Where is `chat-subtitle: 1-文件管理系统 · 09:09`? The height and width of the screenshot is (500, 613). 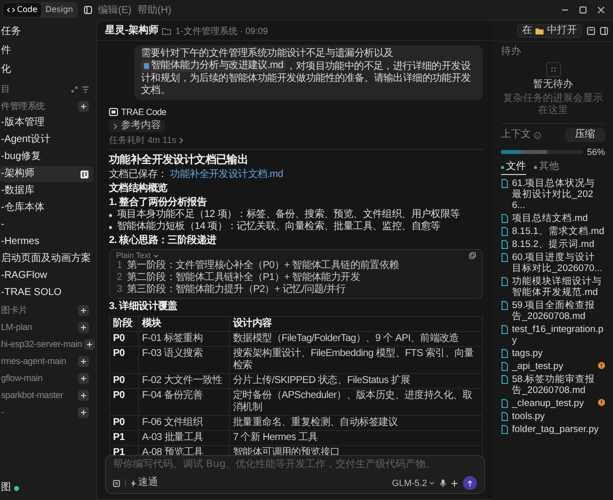 chat-subtitle: 1-文件管理系统 · 09:09 is located at coordinates (221, 30).